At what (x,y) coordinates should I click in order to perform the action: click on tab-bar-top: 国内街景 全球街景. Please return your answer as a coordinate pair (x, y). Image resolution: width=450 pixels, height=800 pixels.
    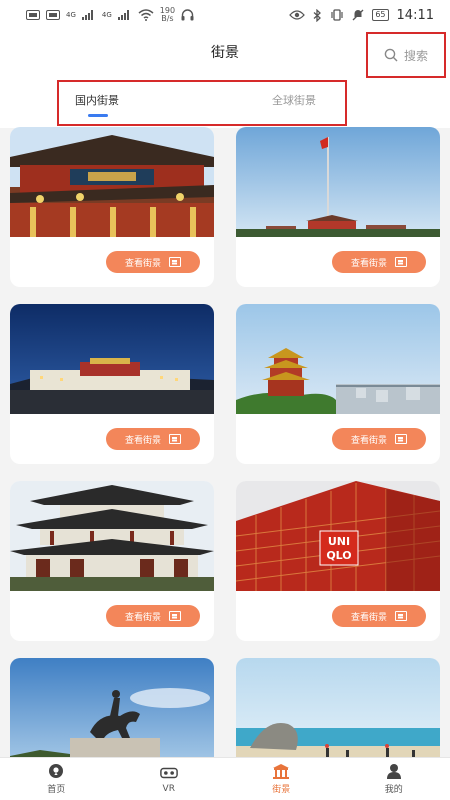
    Looking at the image, I should click on (225, 104).